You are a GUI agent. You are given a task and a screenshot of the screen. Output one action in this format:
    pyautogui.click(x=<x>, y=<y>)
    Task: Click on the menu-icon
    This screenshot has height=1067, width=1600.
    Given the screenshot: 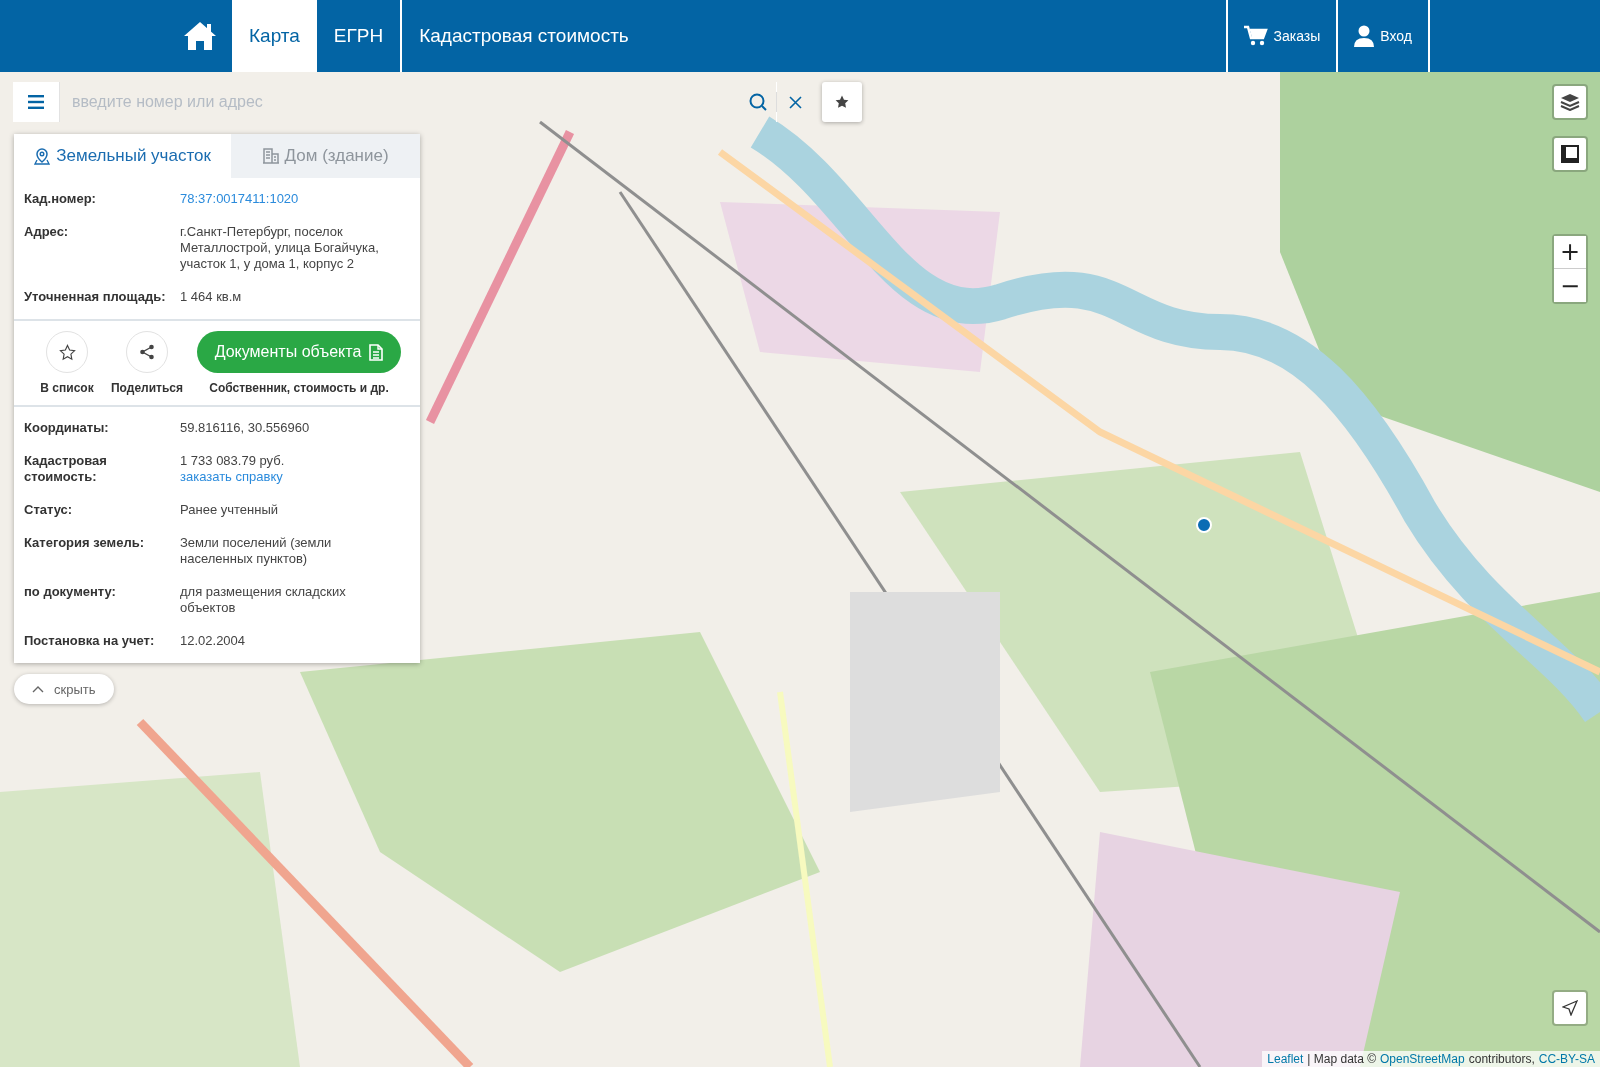 What is the action you would take?
    pyautogui.click(x=36, y=102)
    